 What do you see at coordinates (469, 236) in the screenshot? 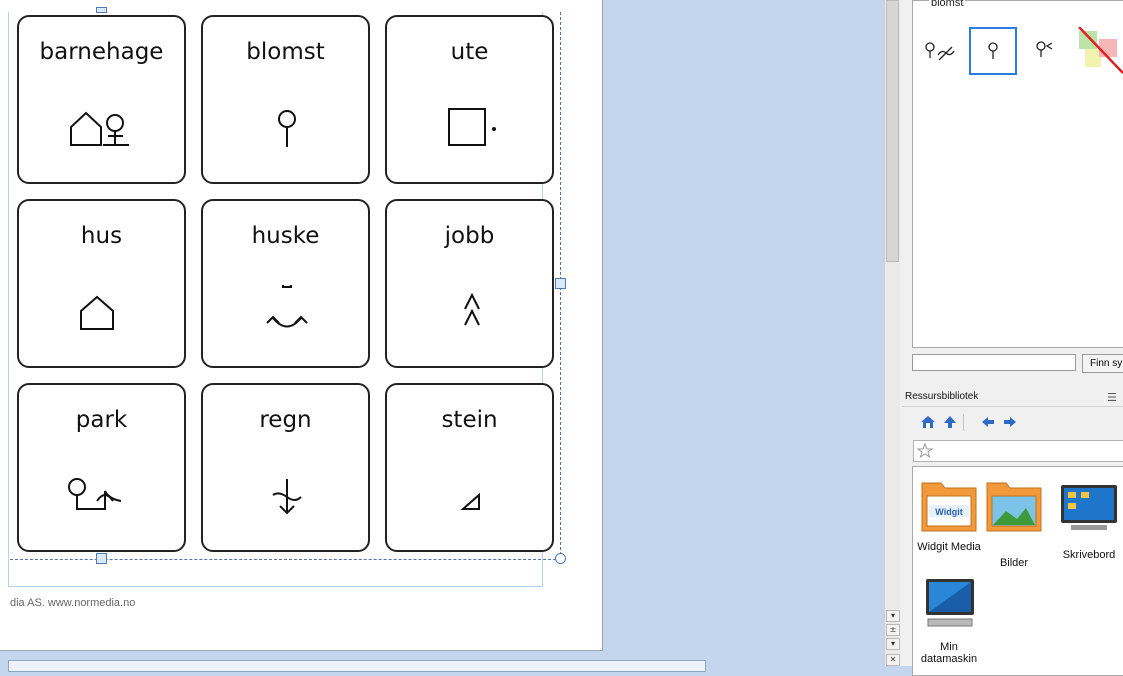
I see `cell-label: jobb` at bounding box center [469, 236].